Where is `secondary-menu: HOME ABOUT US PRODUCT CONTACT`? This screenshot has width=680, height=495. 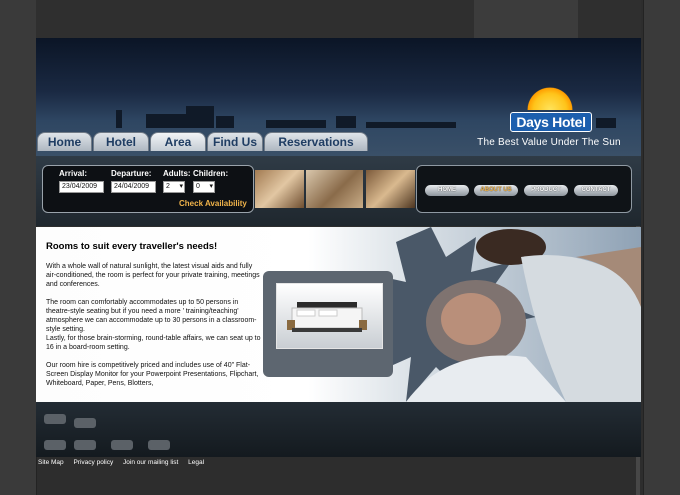
secondary-menu: HOME ABOUT US PRODUCT CONTACT is located at coordinates (524, 189).